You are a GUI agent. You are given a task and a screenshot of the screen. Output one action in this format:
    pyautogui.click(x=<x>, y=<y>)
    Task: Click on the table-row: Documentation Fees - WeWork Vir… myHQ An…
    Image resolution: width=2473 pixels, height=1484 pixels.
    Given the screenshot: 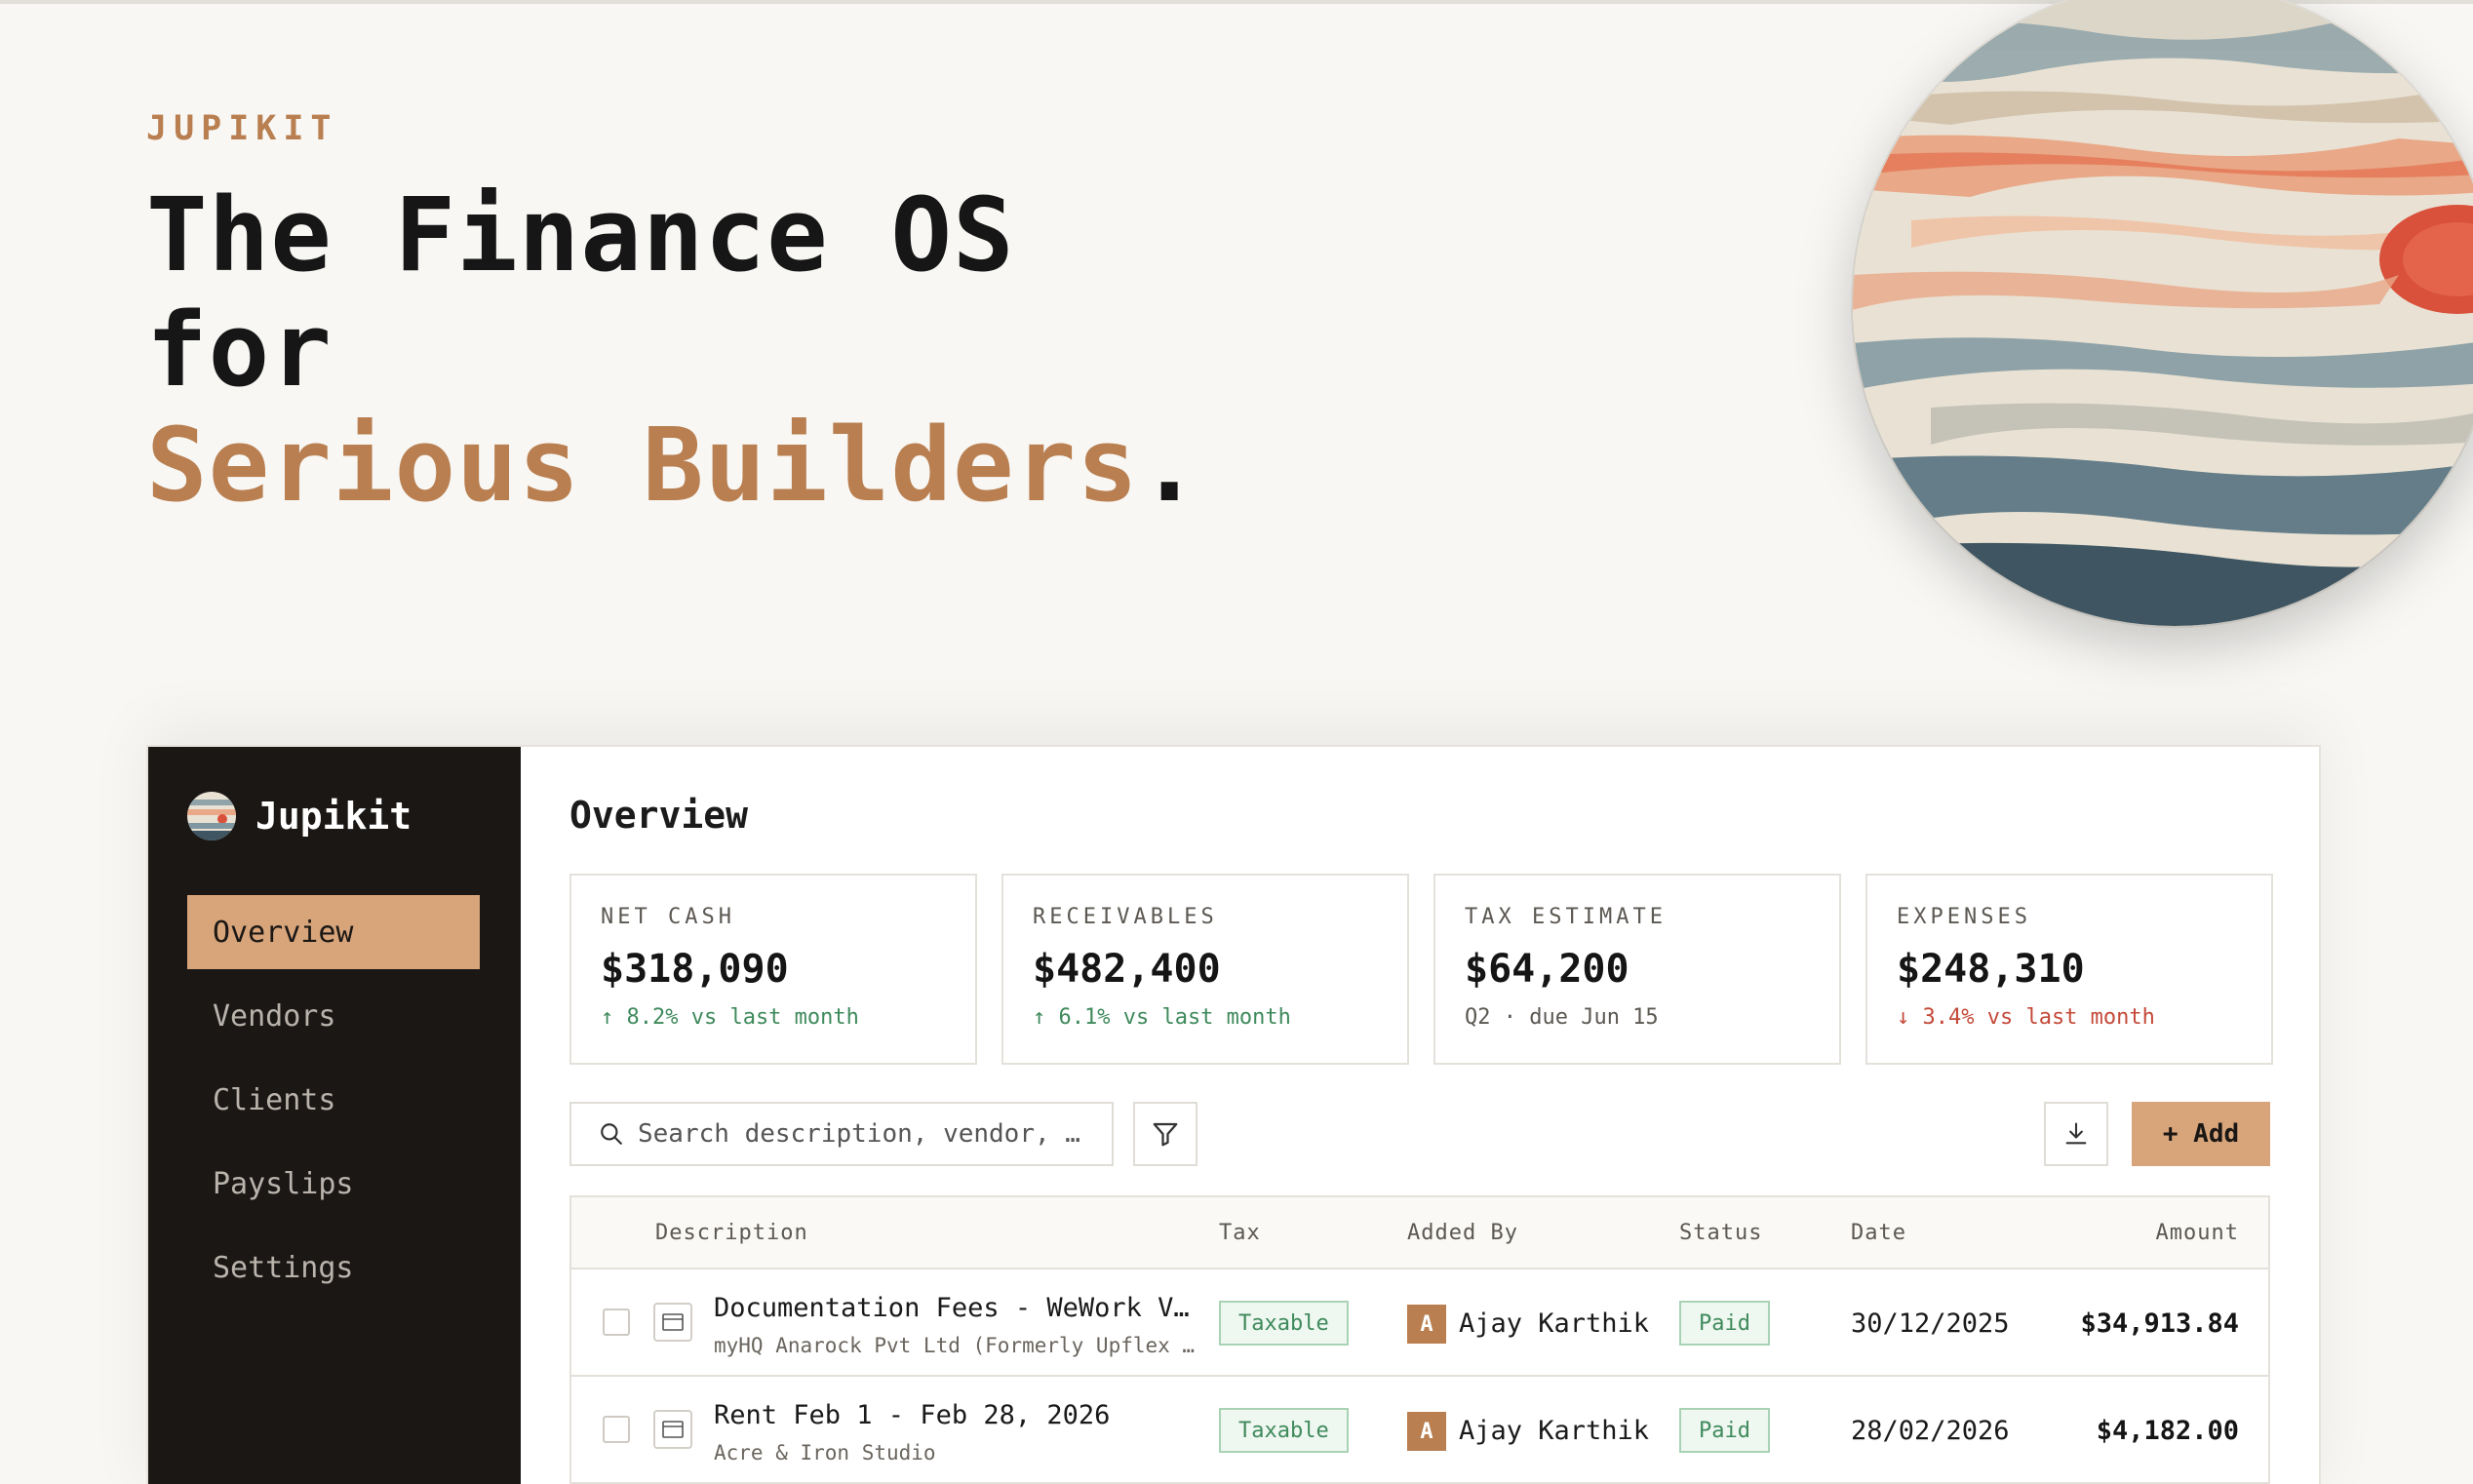 What is the action you would take?
    pyautogui.click(x=1419, y=1323)
    